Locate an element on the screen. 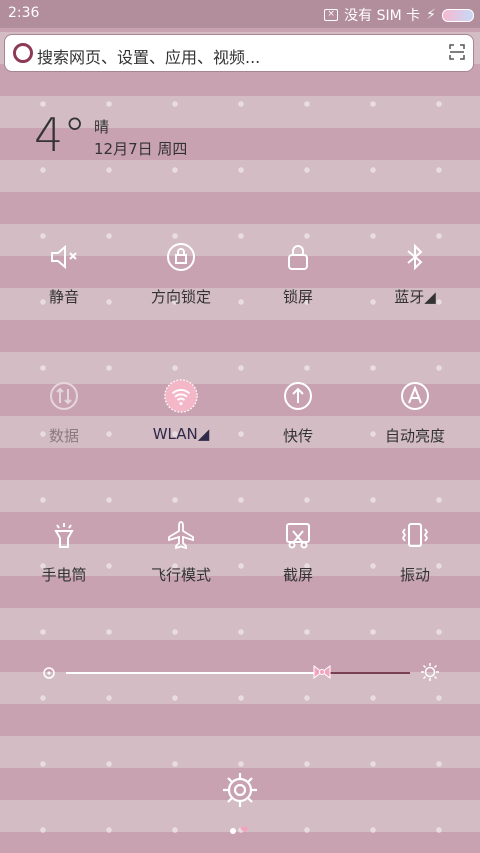 The height and width of the screenshot is (853, 480). charging-icon: ⚡ is located at coordinates (431, 15).